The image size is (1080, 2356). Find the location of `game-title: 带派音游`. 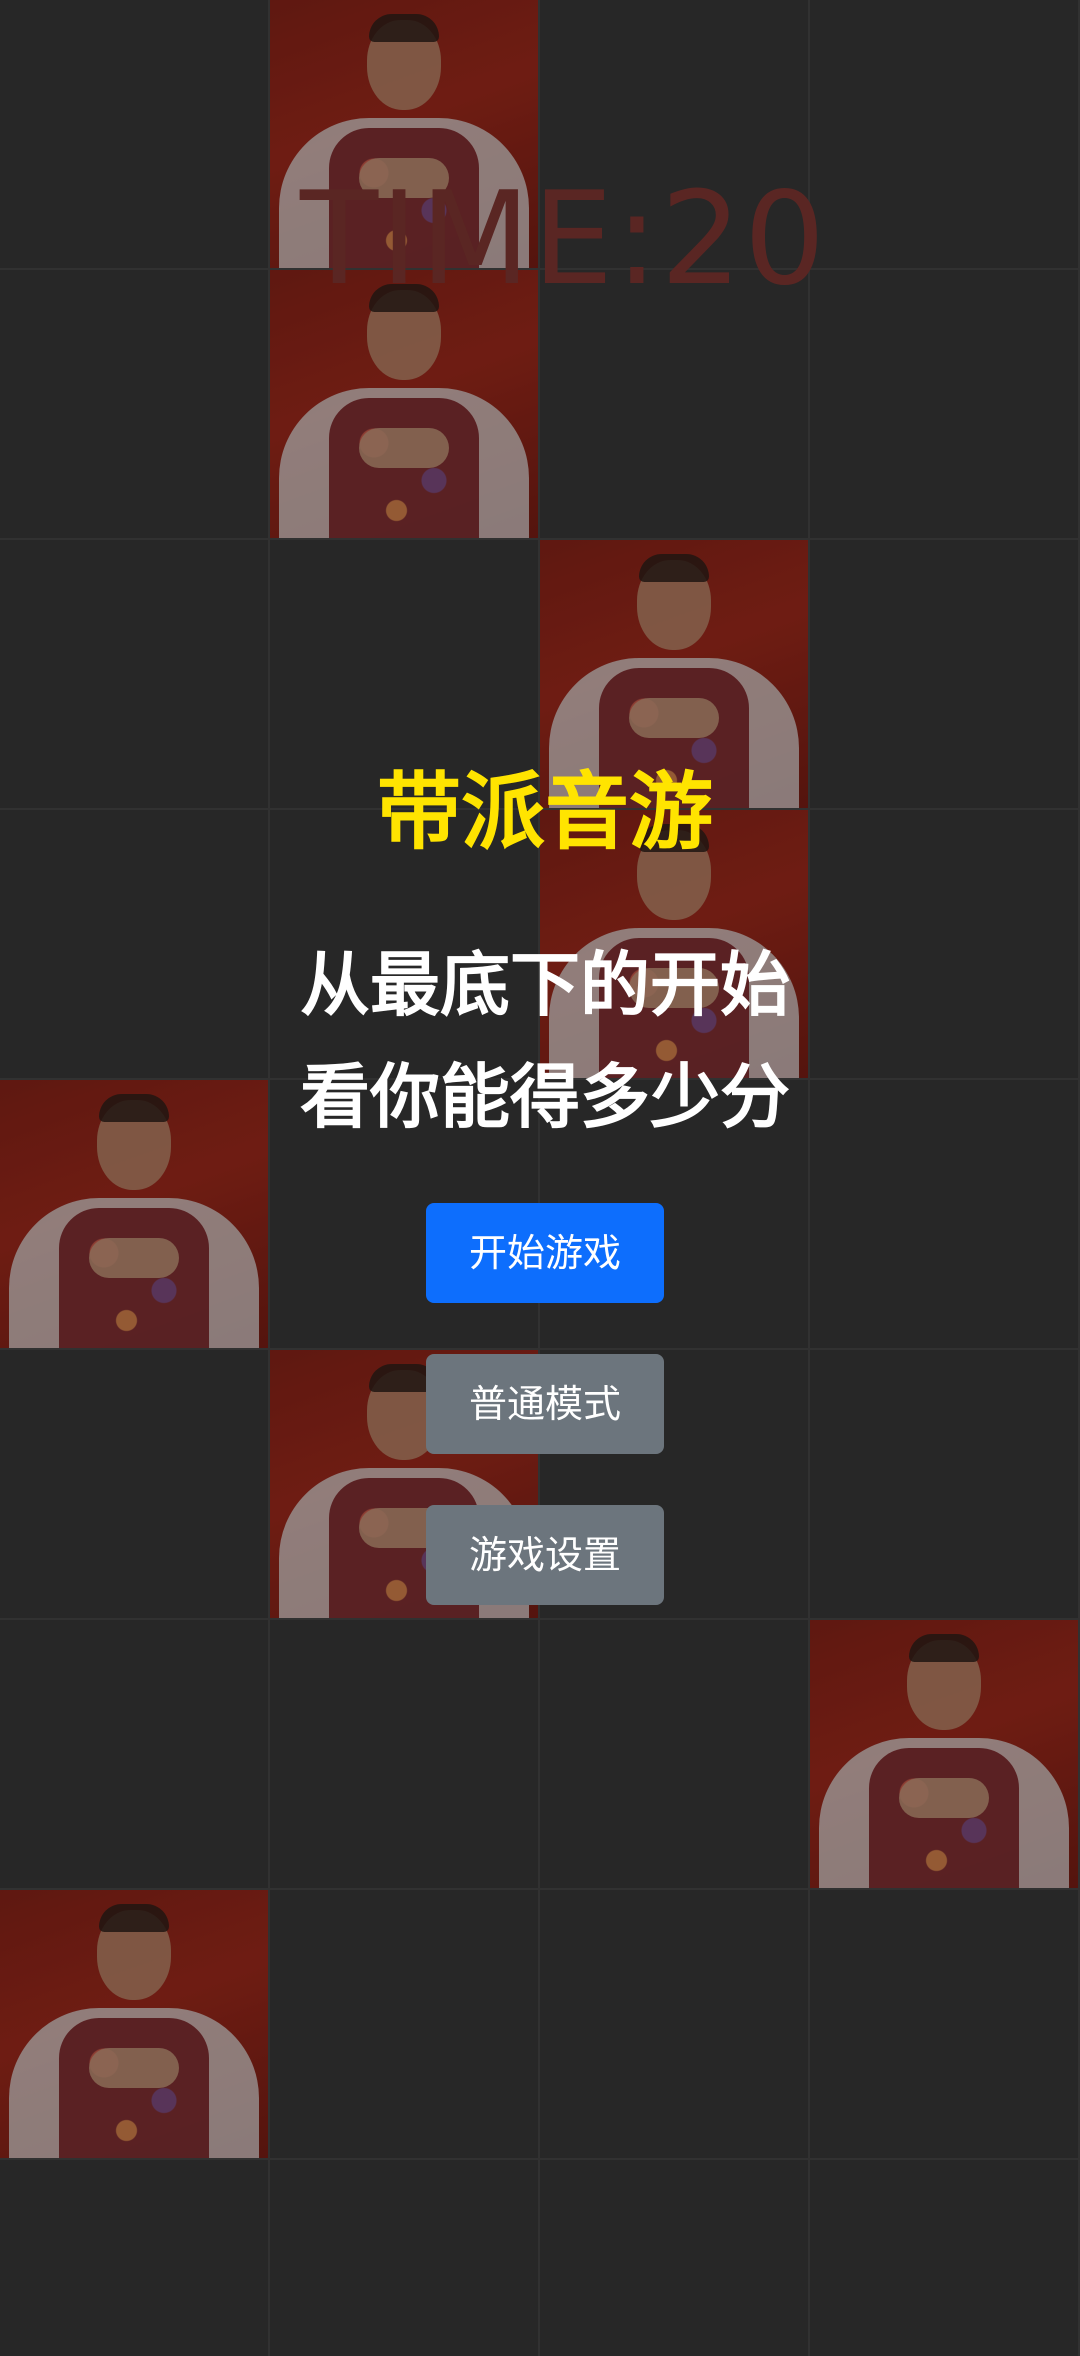

game-title: 带派音游 is located at coordinates (544, 812).